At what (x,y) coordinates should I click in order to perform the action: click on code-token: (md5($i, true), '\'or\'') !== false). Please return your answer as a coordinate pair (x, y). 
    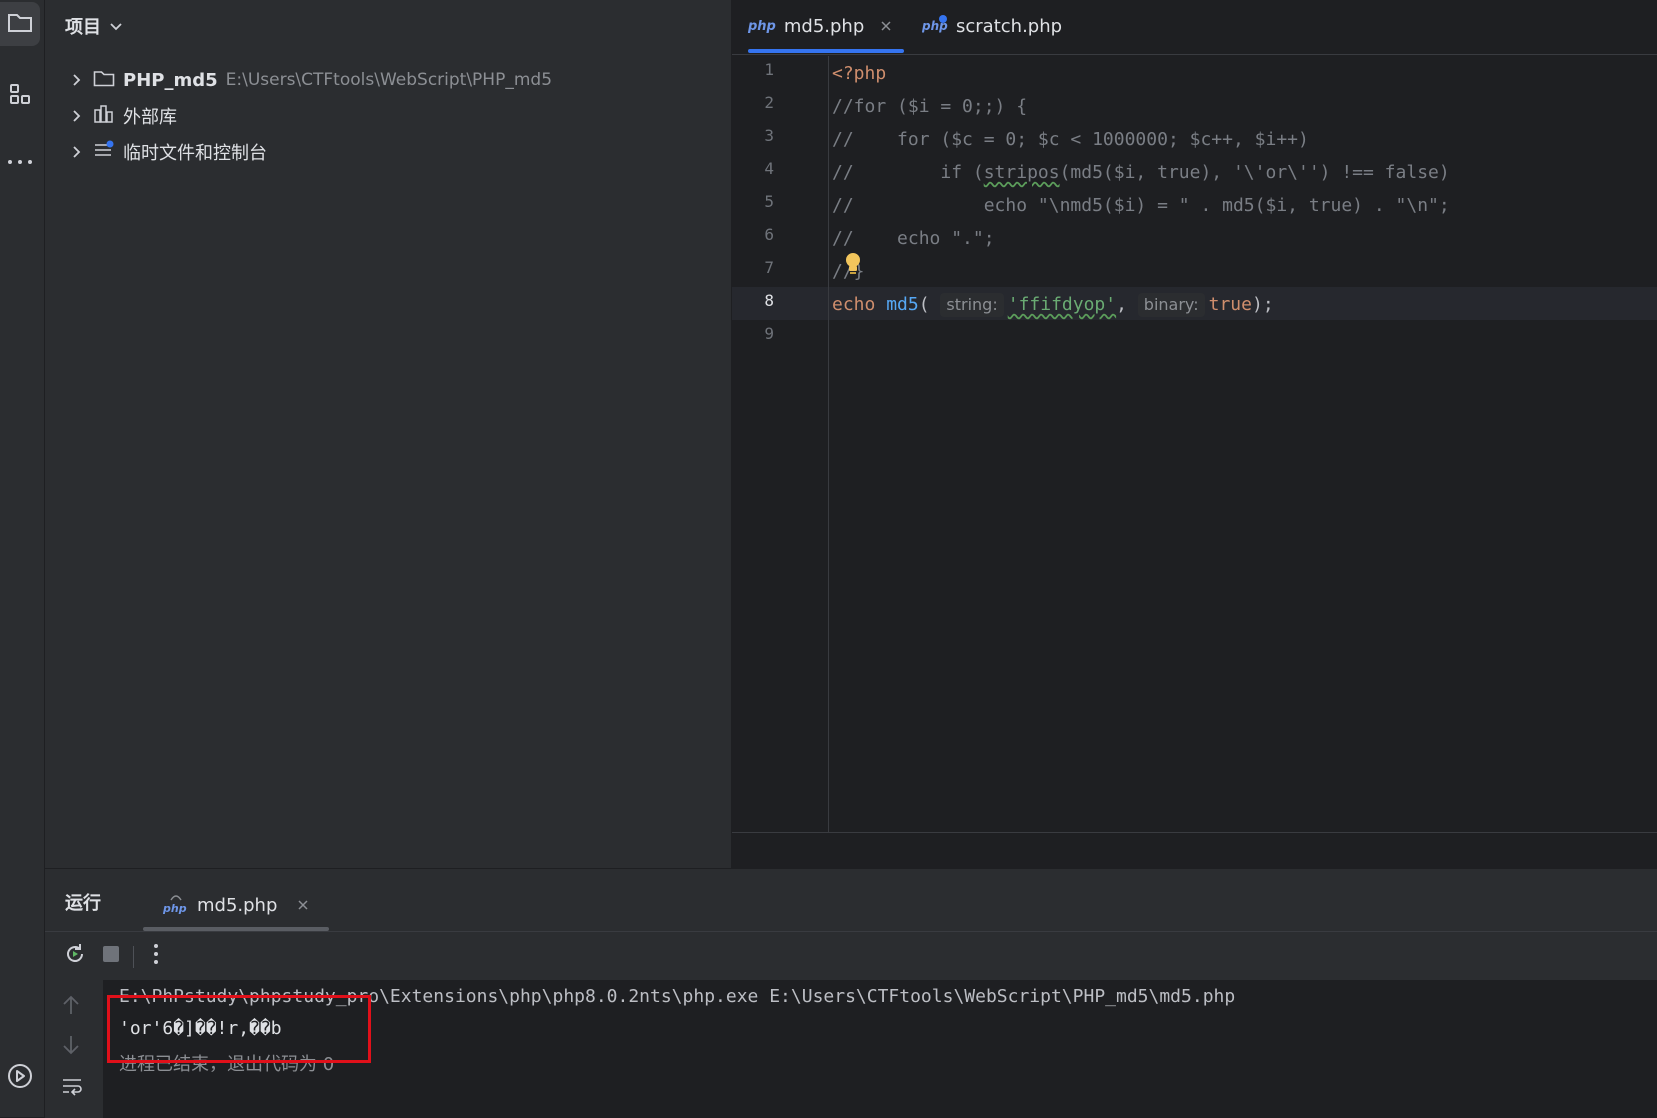
    Looking at the image, I should click on (1254, 172).